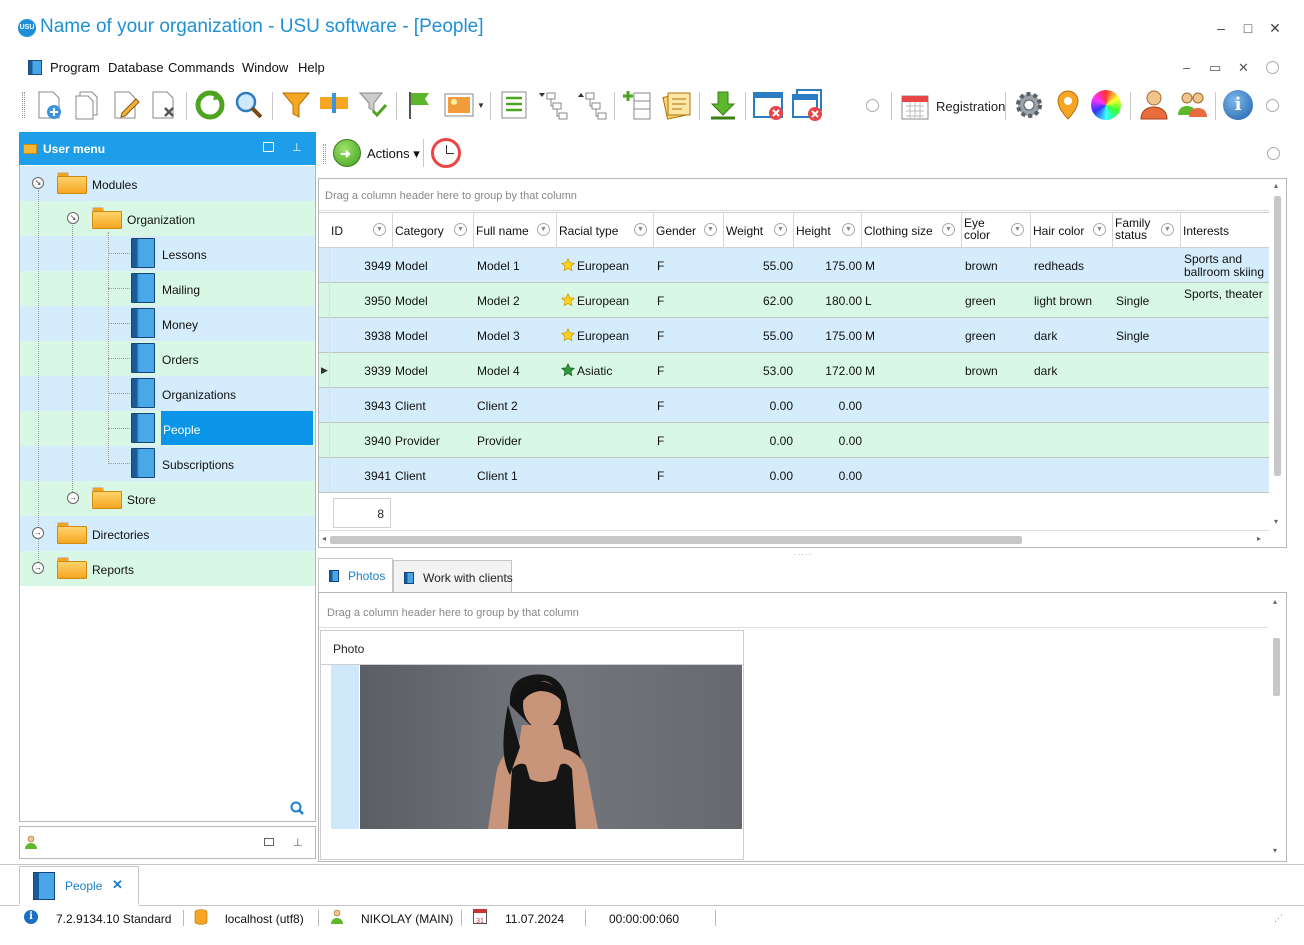  What do you see at coordinates (1238, 105) in the screenshot?
I see `info-icon: i` at bounding box center [1238, 105].